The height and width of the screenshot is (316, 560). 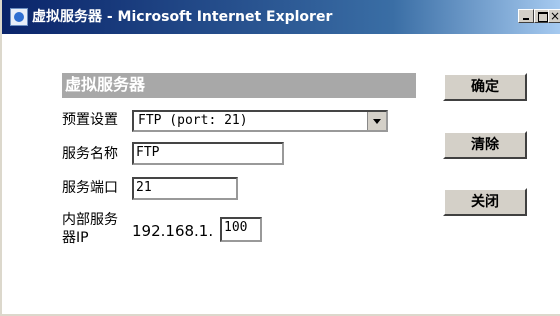 What do you see at coordinates (485, 202) in the screenshot?
I see `close-button: 关闭` at bounding box center [485, 202].